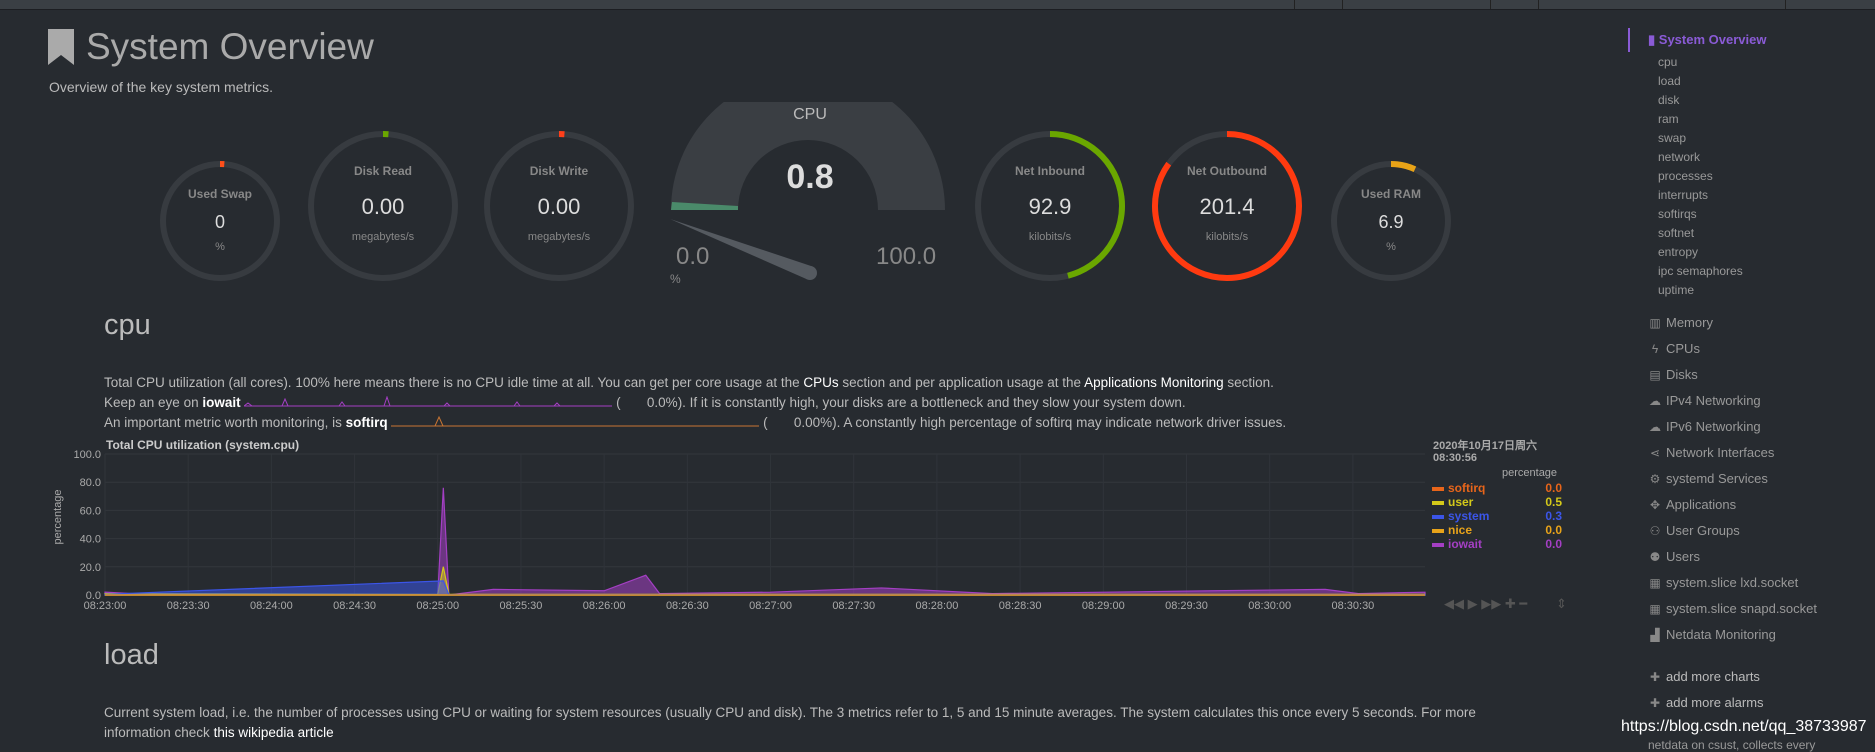 The height and width of the screenshot is (752, 1875). I want to click on add-more-alarms-link: ✚ add more alarms, so click(1706, 702).